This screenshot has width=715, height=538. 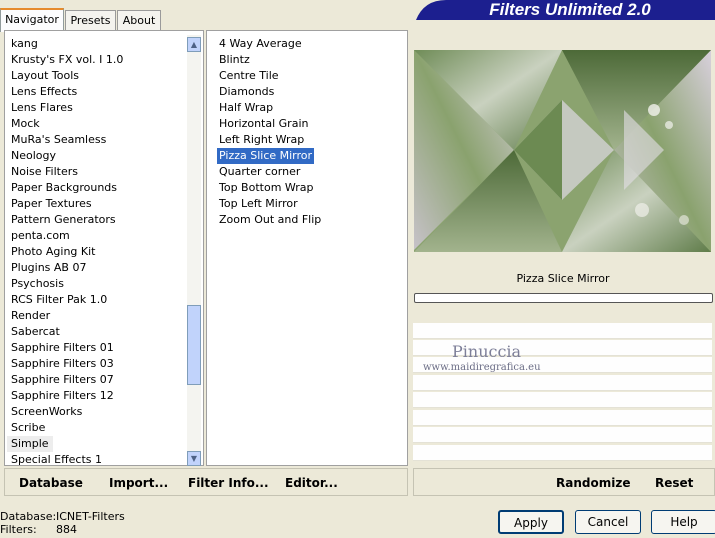 What do you see at coordinates (64, 188) in the screenshot?
I see `category-item: Paper Backgrounds` at bounding box center [64, 188].